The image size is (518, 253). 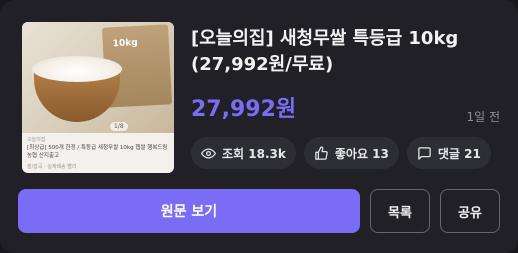 I want to click on views-count: 조회 18.3k, so click(x=254, y=153).